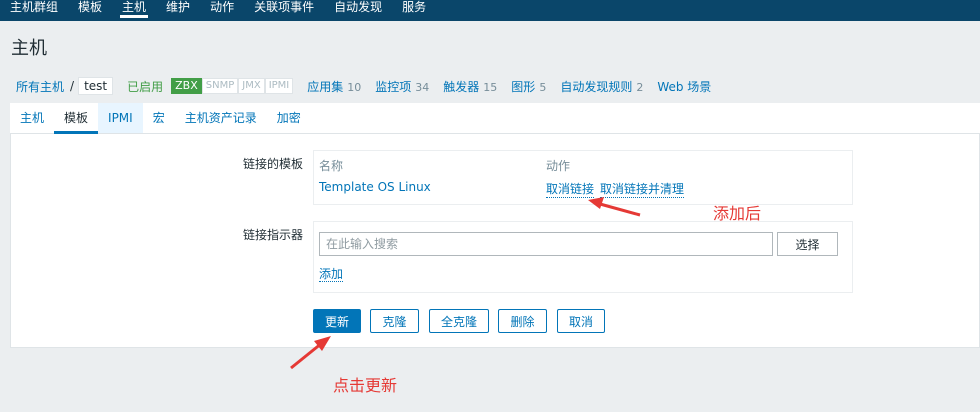 The width and height of the screenshot is (980, 412). What do you see at coordinates (461, 86) in the screenshot?
I see `triggers-label: 触发器` at bounding box center [461, 86].